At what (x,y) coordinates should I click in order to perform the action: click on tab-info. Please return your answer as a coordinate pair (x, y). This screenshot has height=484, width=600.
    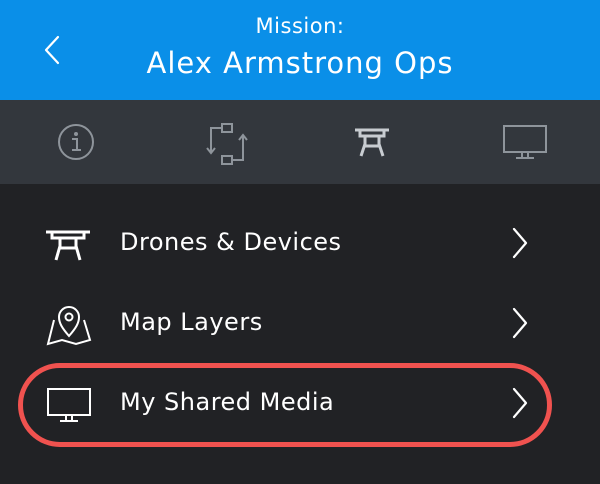
    Looking at the image, I should click on (76, 142).